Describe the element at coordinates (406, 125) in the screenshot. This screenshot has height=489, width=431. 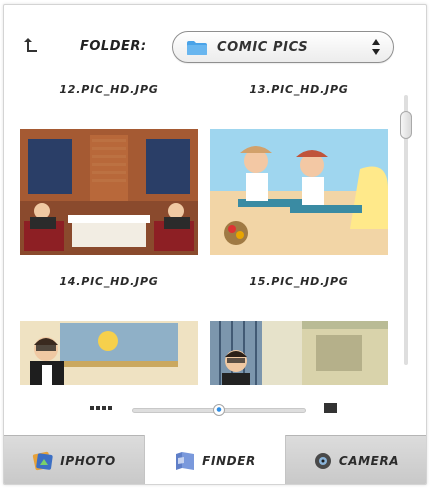
I see `scrollbar-thumb` at that location.